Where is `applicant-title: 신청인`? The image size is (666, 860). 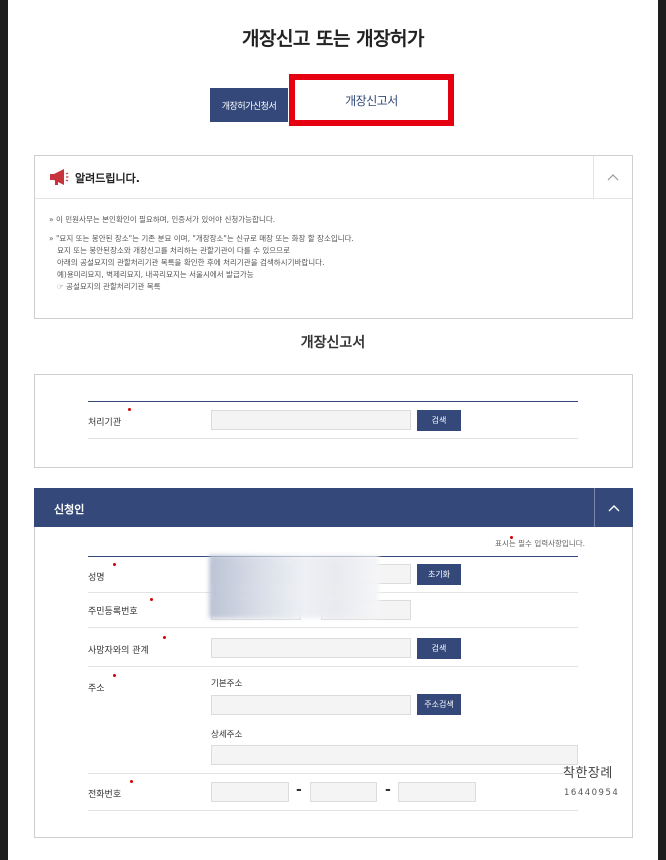
applicant-title: 신청인 is located at coordinates (69, 509).